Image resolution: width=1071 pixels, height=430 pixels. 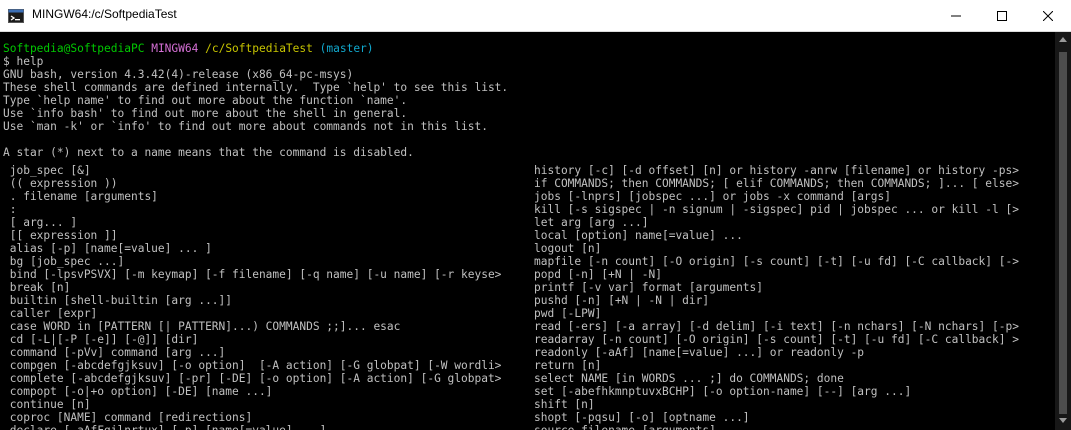 What do you see at coordinates (37, 287) in the screenshot?
I see `help-entry: break [n]` at bounding box center [37, 287].